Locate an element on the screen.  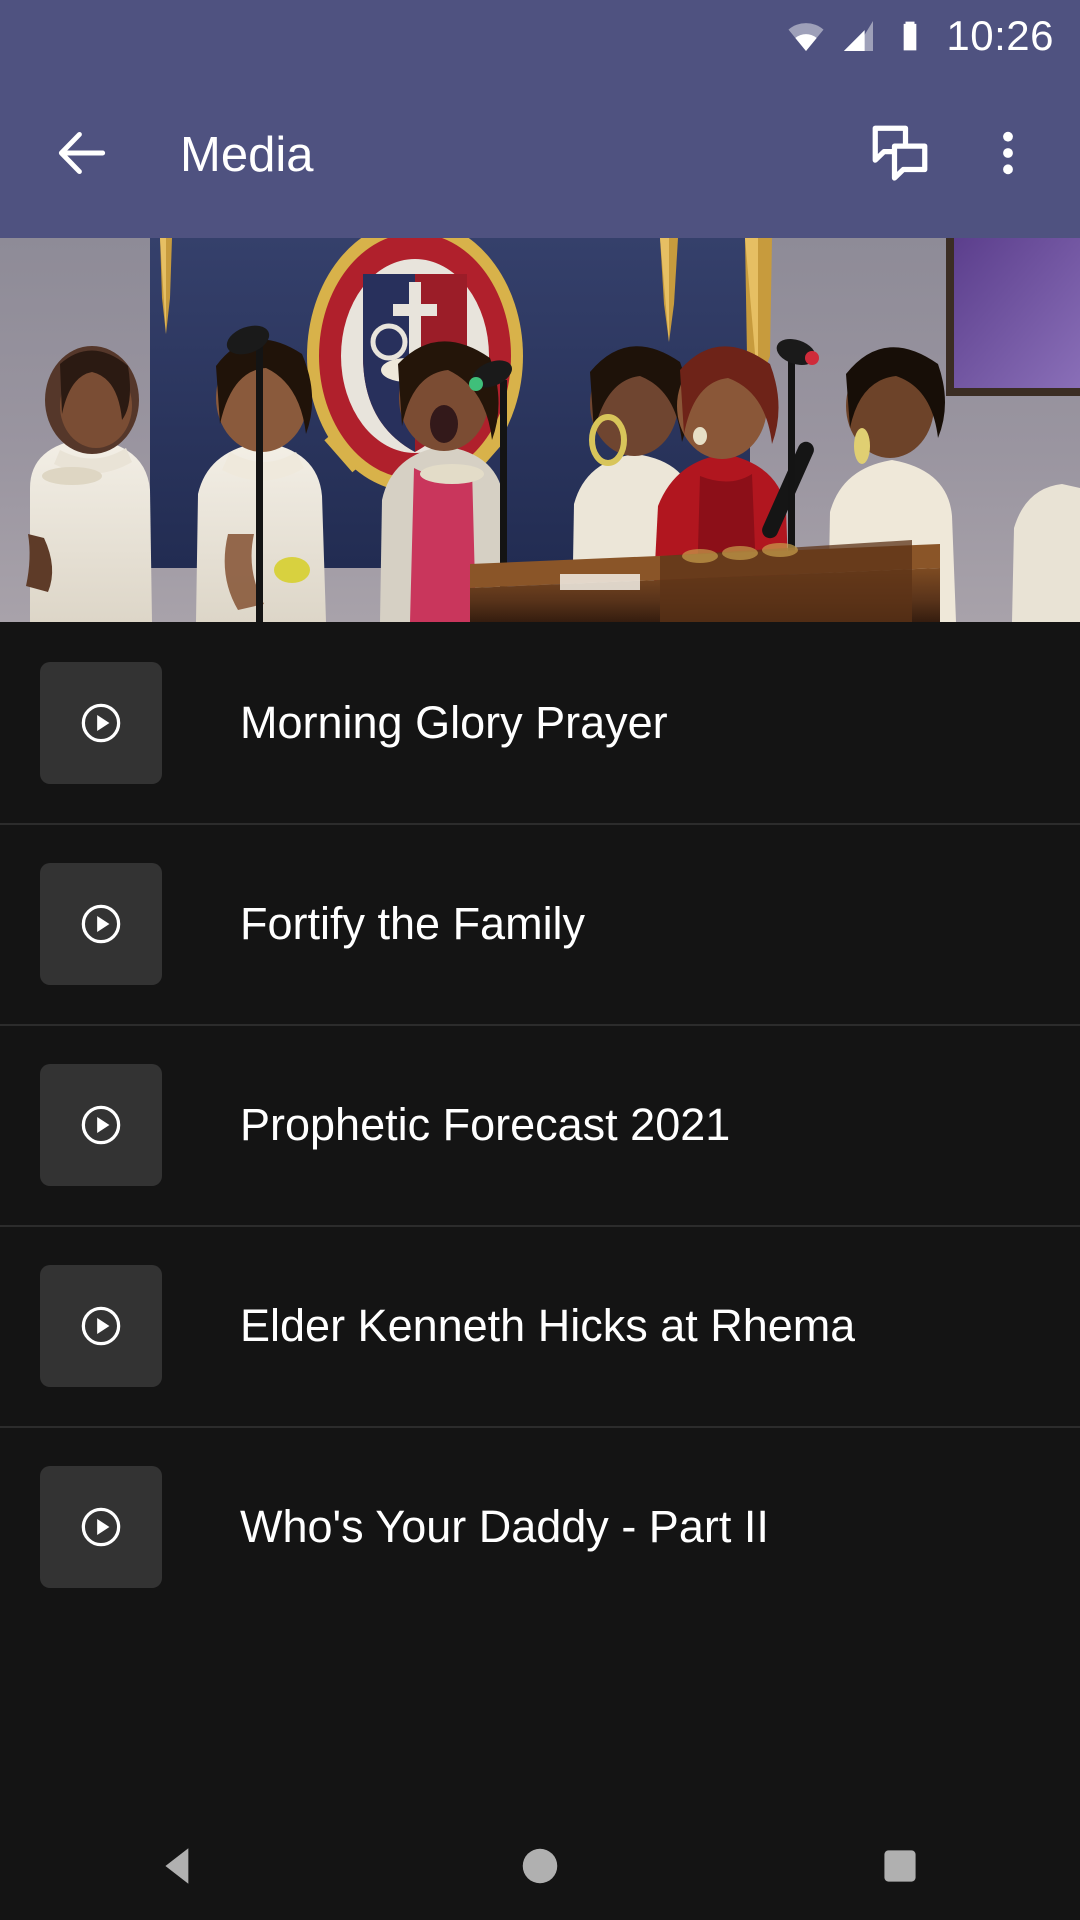
nav-back-button is located at coordinates (180, 1866).